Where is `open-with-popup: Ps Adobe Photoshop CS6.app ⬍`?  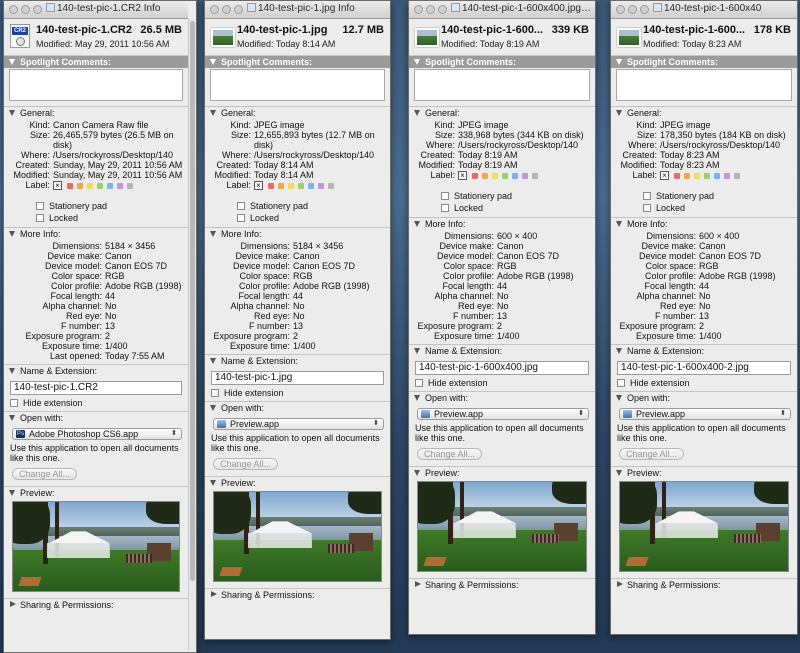 open-with-popup: Ps Adobe Photoshop CS6.app ⬍ is located at coordinates (97, 434).